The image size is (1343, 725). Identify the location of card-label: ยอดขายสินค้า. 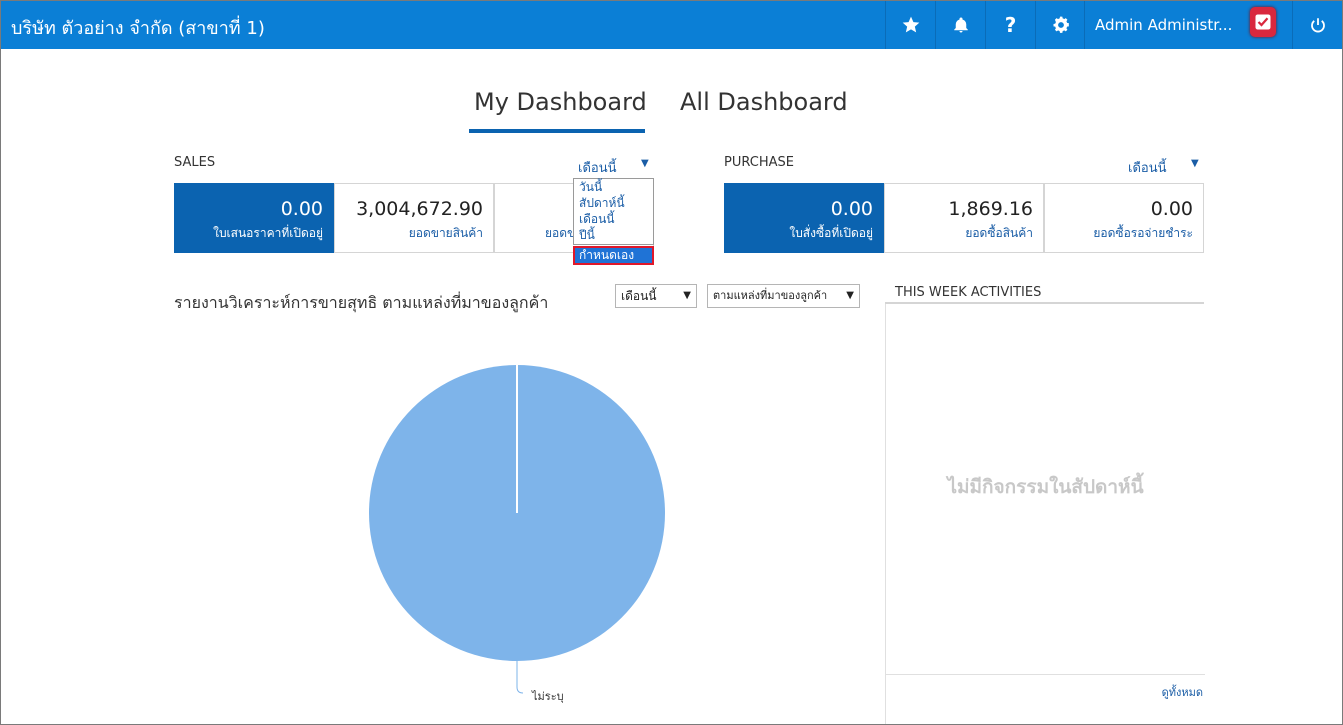
(445, 233).